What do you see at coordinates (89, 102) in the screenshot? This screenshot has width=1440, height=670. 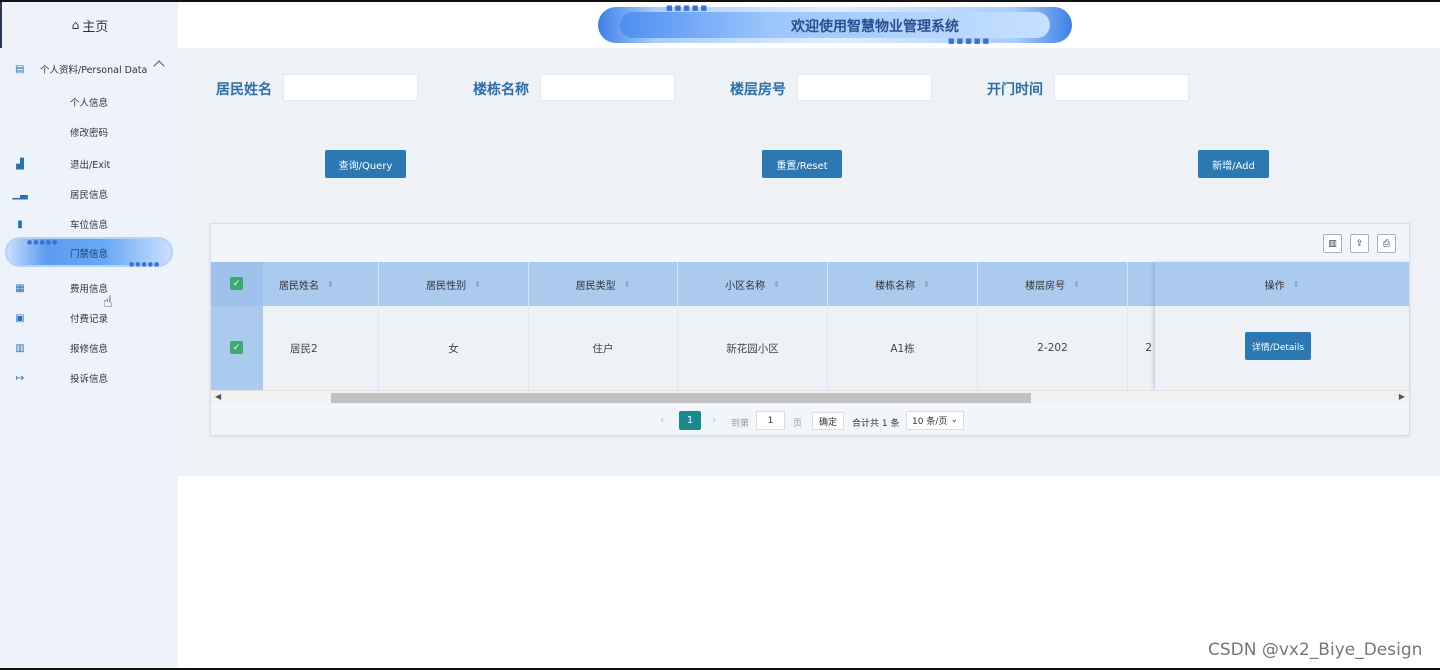 I see `sidebar-subitem-profile: 个人信息` at bounding box center [89, 102].